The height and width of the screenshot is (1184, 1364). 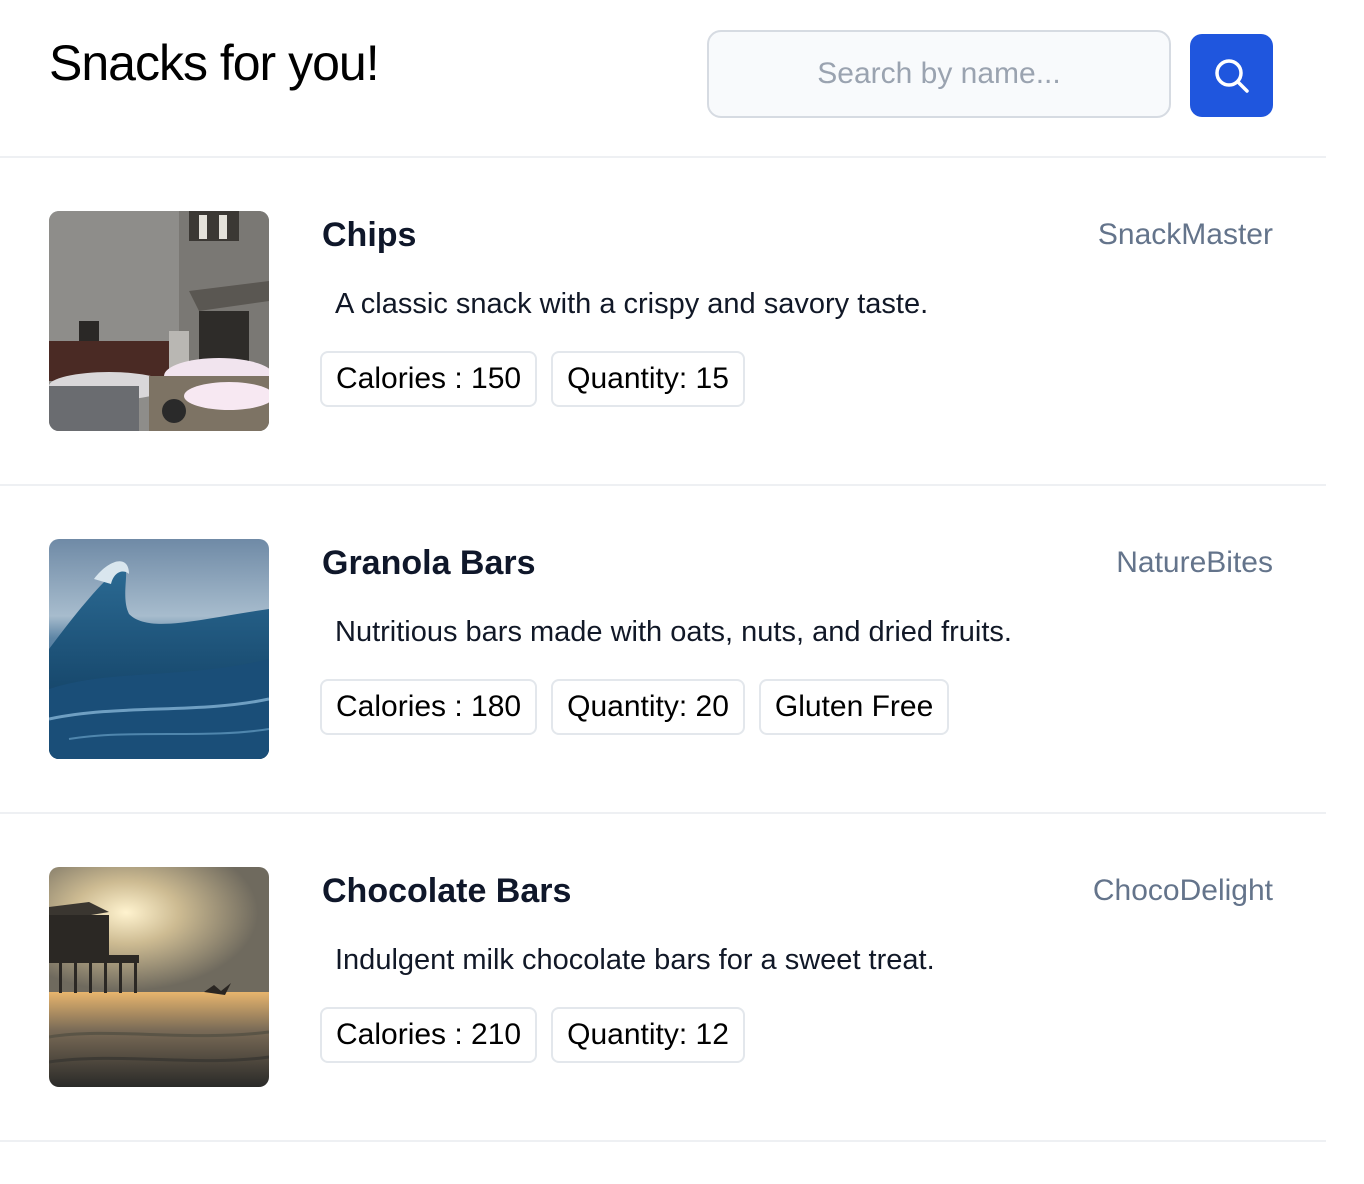 What do you see at coordinates (1185, 234) in the screenshot?
I see `snack-brand: SnackMaster` at bounding box center [1185, 234].